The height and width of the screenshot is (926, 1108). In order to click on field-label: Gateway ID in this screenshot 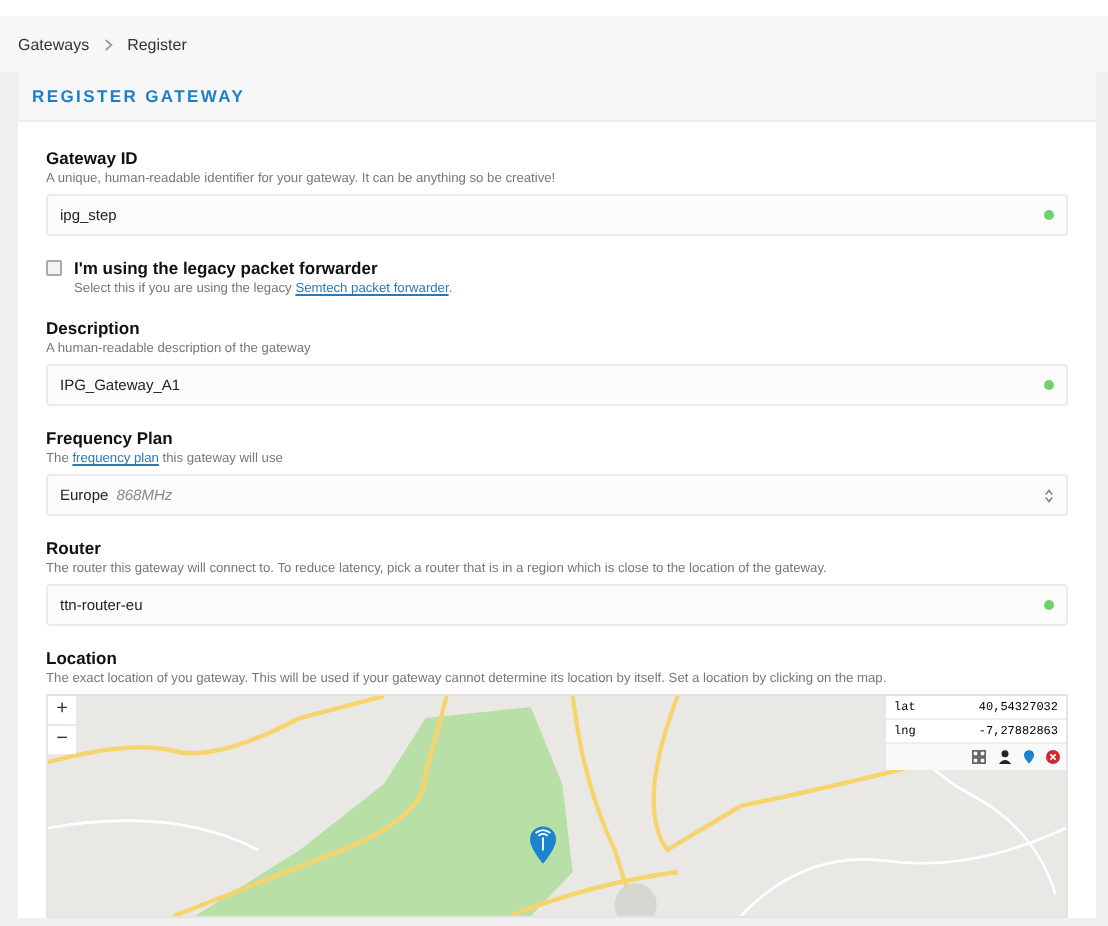, I will do `click(93, 158)`.